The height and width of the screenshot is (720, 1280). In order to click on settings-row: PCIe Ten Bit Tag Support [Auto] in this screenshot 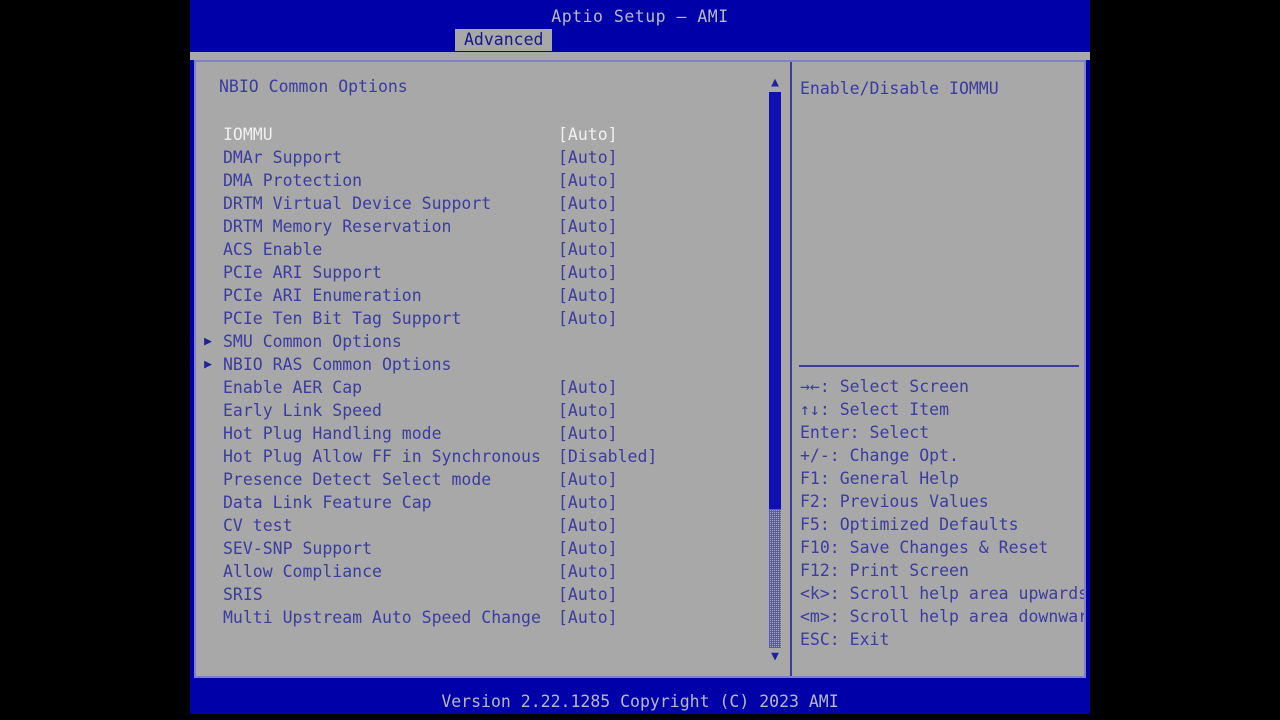, I will do `click(492, 318)`.